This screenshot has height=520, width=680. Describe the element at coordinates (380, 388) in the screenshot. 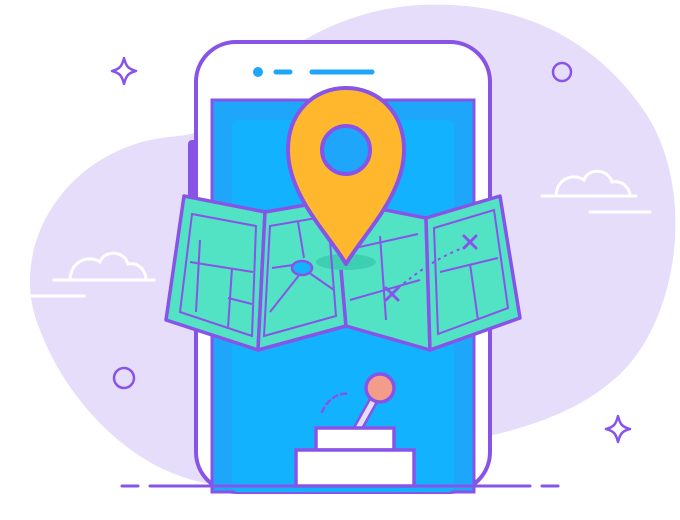

I see `joystick-knob` at that location.